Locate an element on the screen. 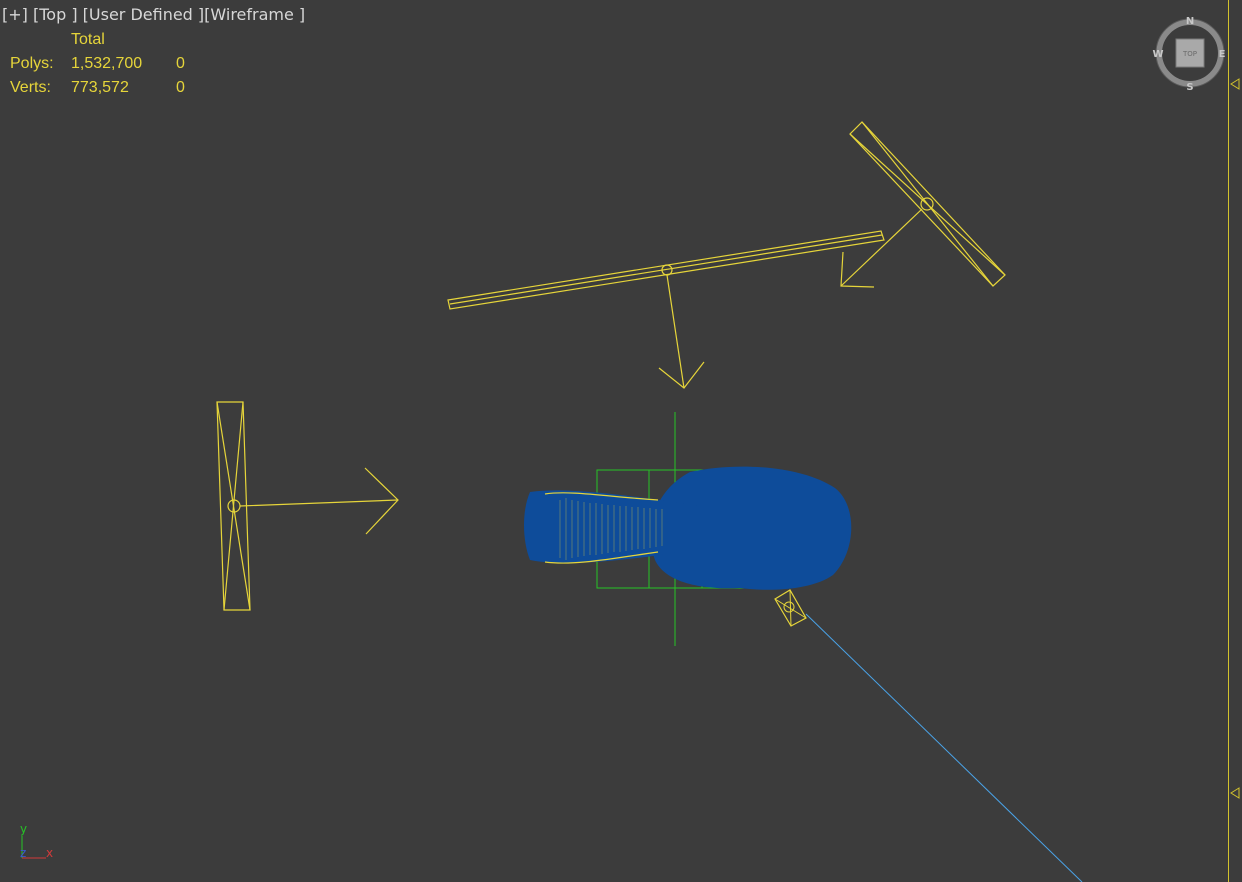  viewport-menu-view: [Top ] is located at coordinates (55, 14).